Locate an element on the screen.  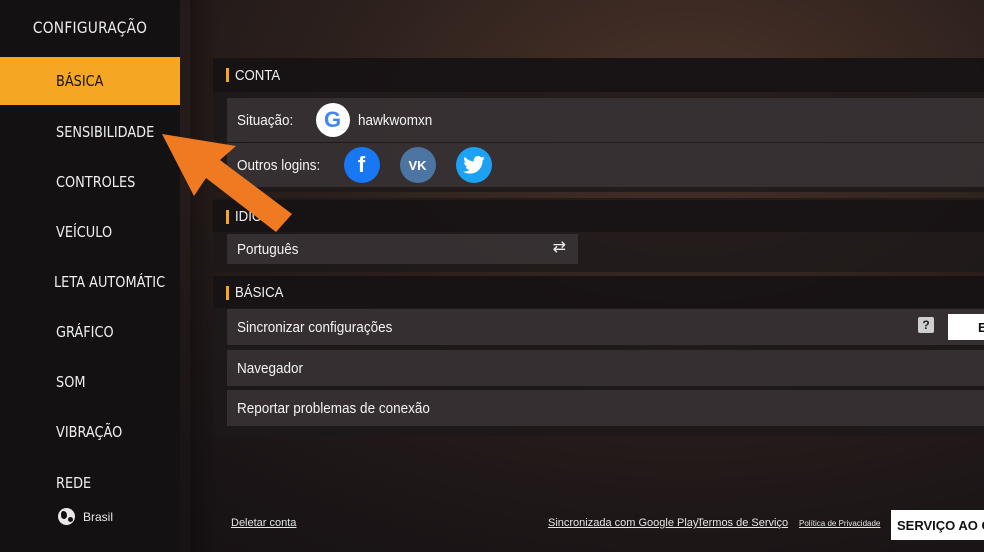
other-logins-row: Outros logins: f VK is located at coordinates (605, 165).